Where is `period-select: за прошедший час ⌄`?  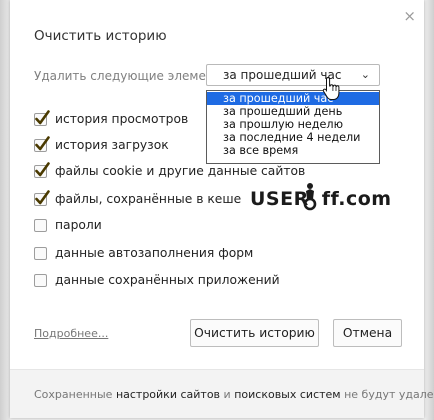
period-select: за прошедший час ⌄ is located at coordinates (293, 75).